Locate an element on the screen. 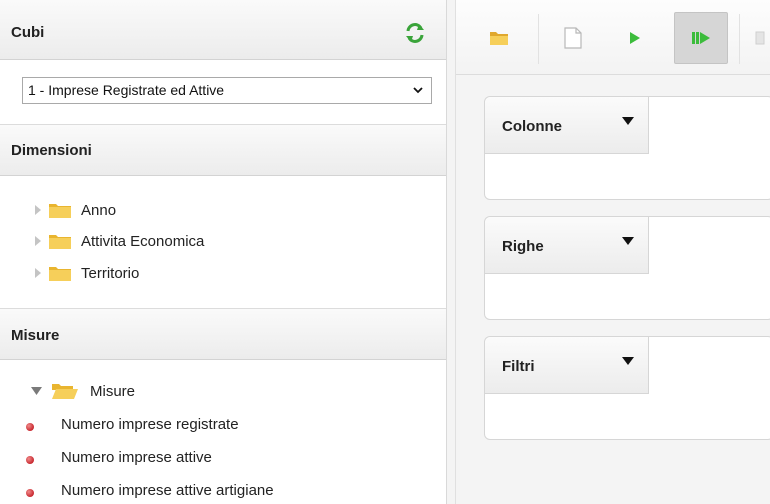  tree-item-territorio: Territorio is located at coordinates (134, 273).